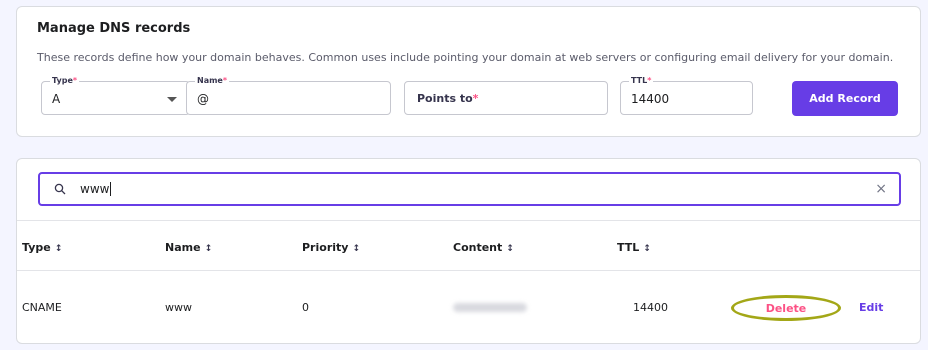  What do you see at coordinates (448, 98) in the screenshot?
I see `points-to-placeholder: Points to*` at bounding box center [448, 98].